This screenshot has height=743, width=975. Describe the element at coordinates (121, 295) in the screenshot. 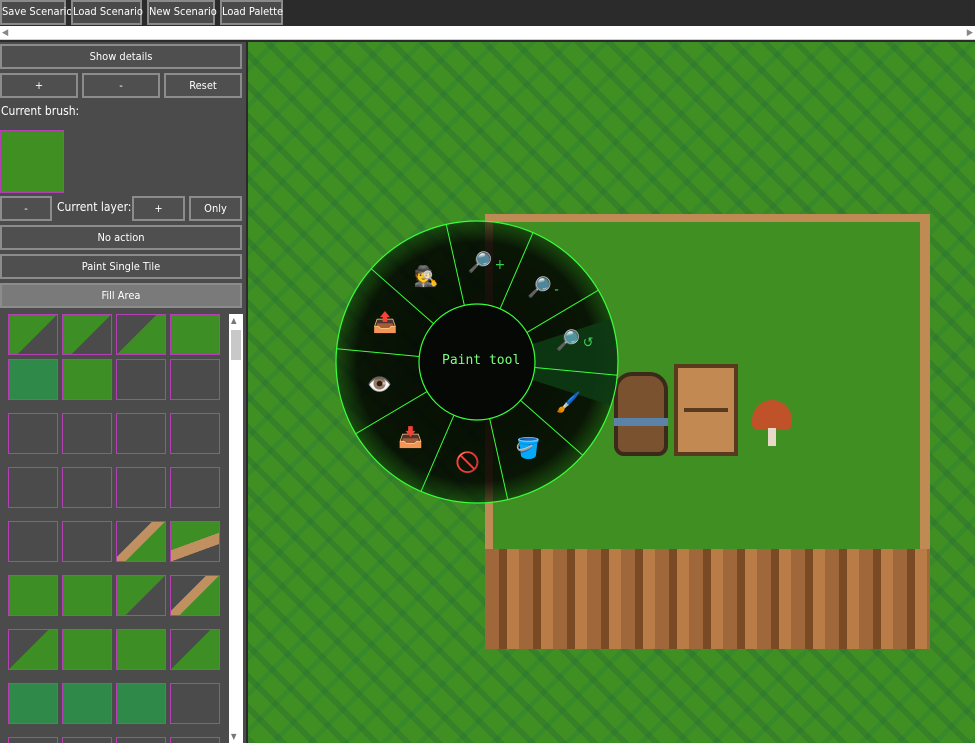

I see `fill-area-button: Fill Area` at that location.